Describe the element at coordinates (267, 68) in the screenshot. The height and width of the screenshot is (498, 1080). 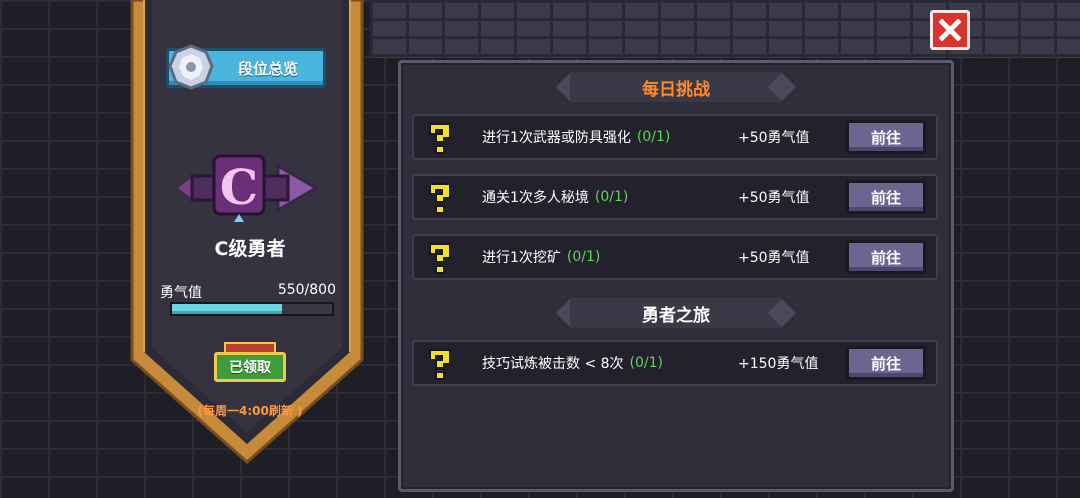
I see `rank-overview-label: 段位总览` at that location.